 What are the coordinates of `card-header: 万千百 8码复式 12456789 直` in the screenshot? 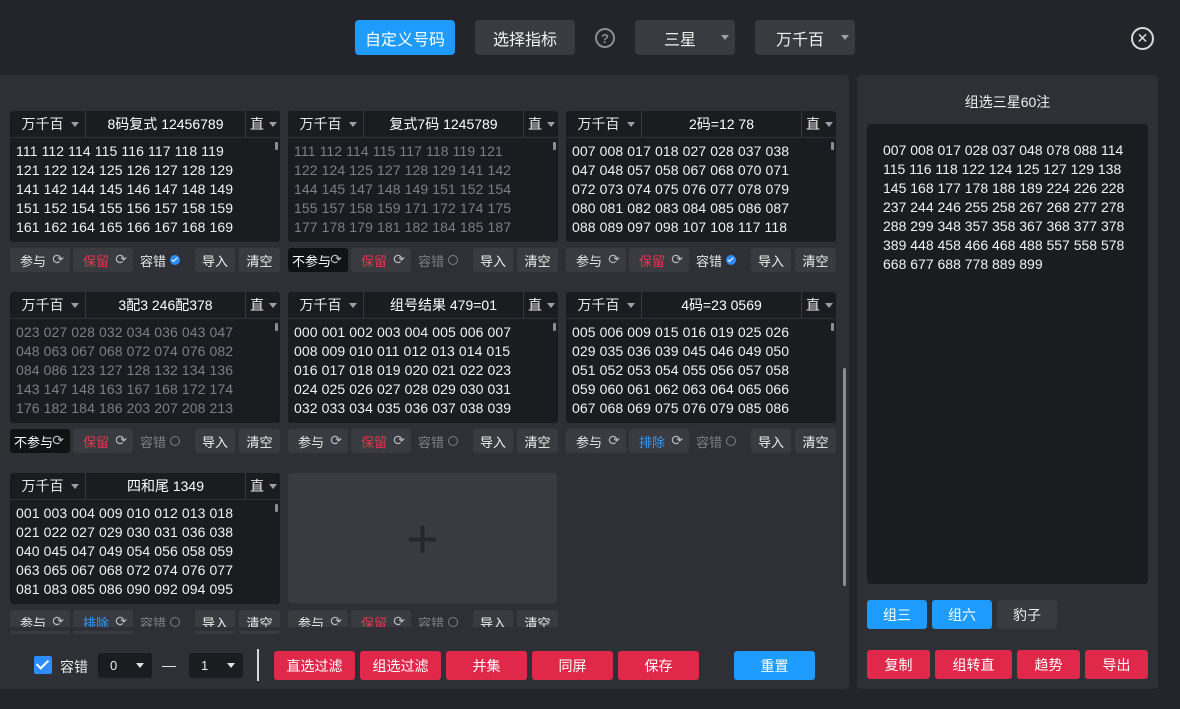 It's located at (145, 124).